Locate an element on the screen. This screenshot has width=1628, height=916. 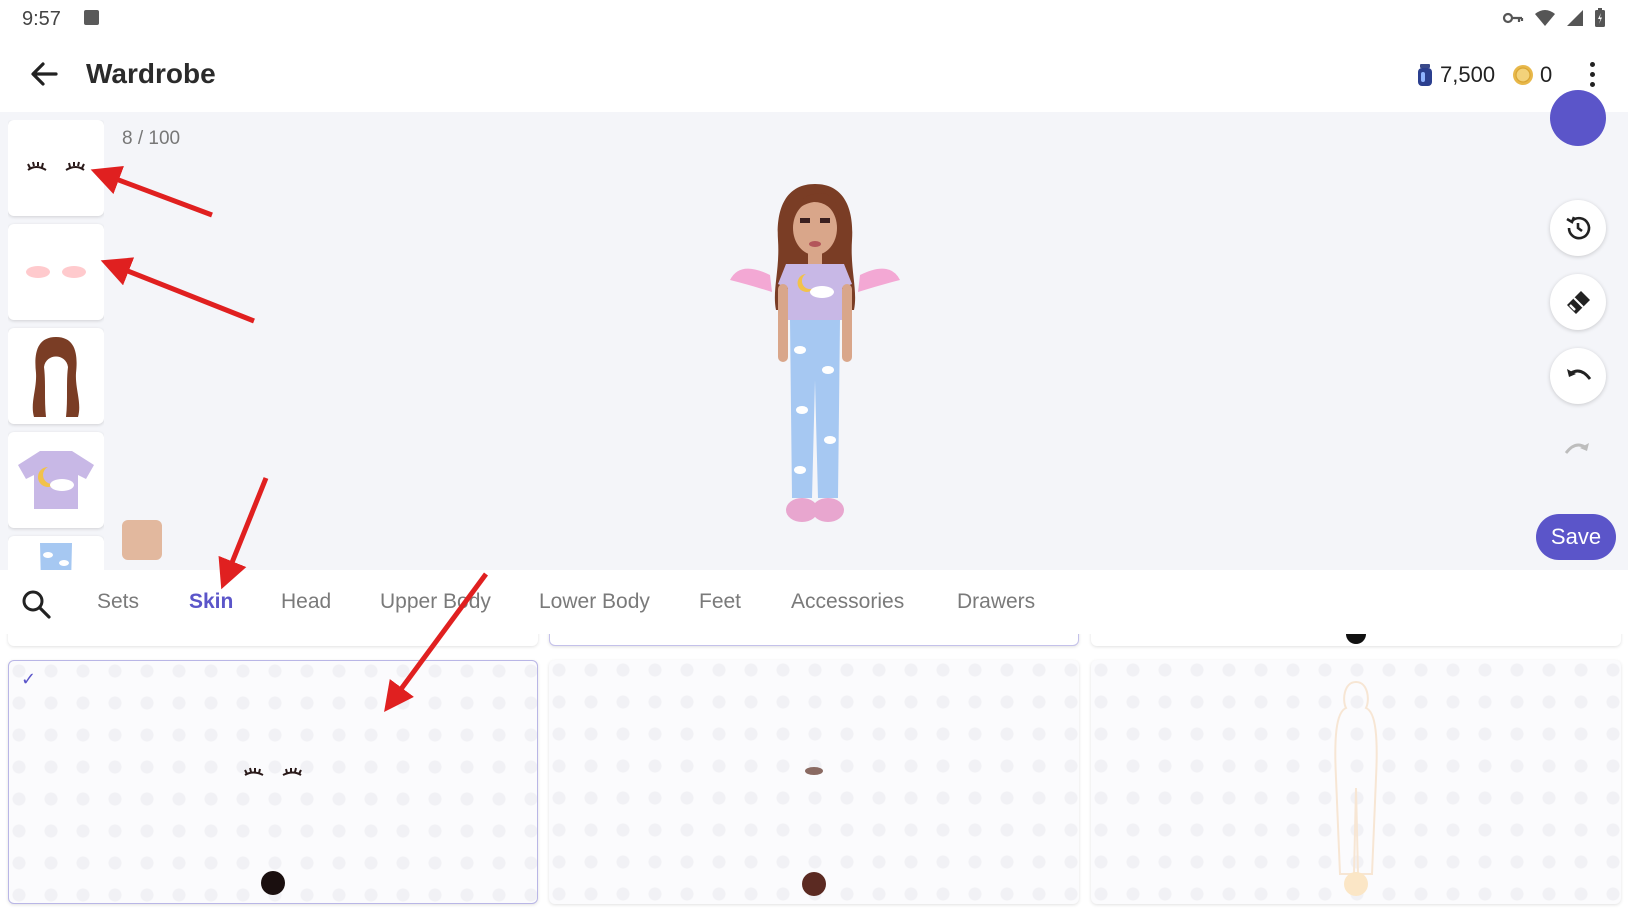
equipped-item-hair is located at coordinates (56, 376).